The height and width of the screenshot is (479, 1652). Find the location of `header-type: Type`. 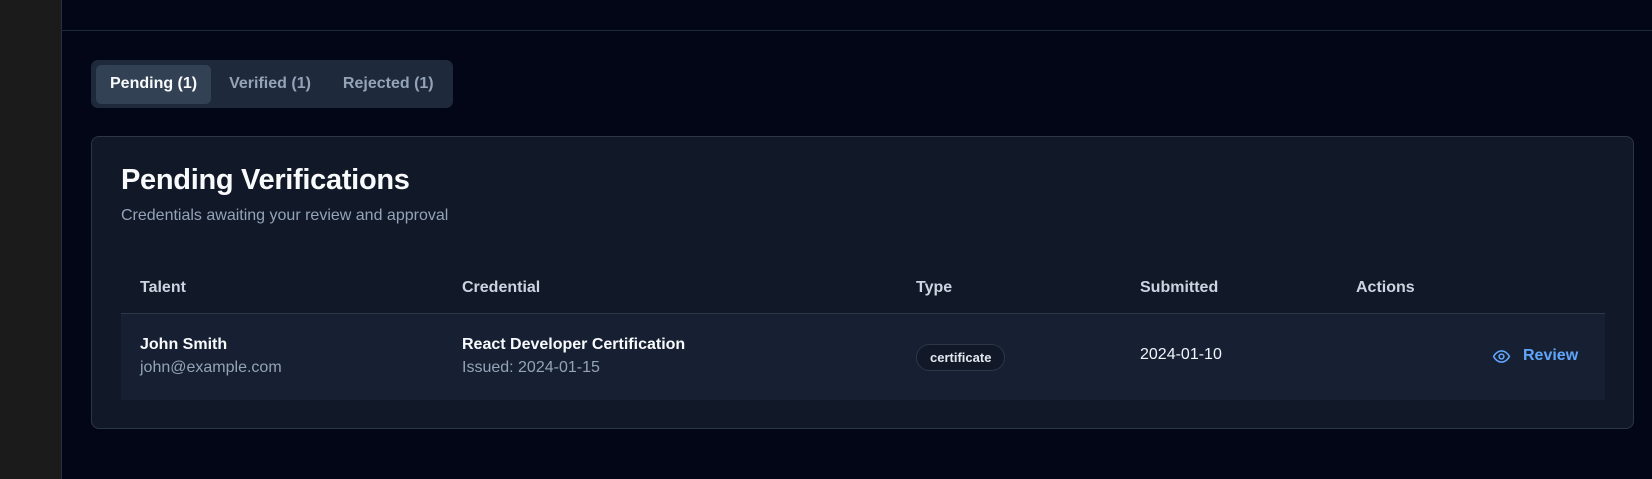

header-type: Type is located at coordinates (934, 287).